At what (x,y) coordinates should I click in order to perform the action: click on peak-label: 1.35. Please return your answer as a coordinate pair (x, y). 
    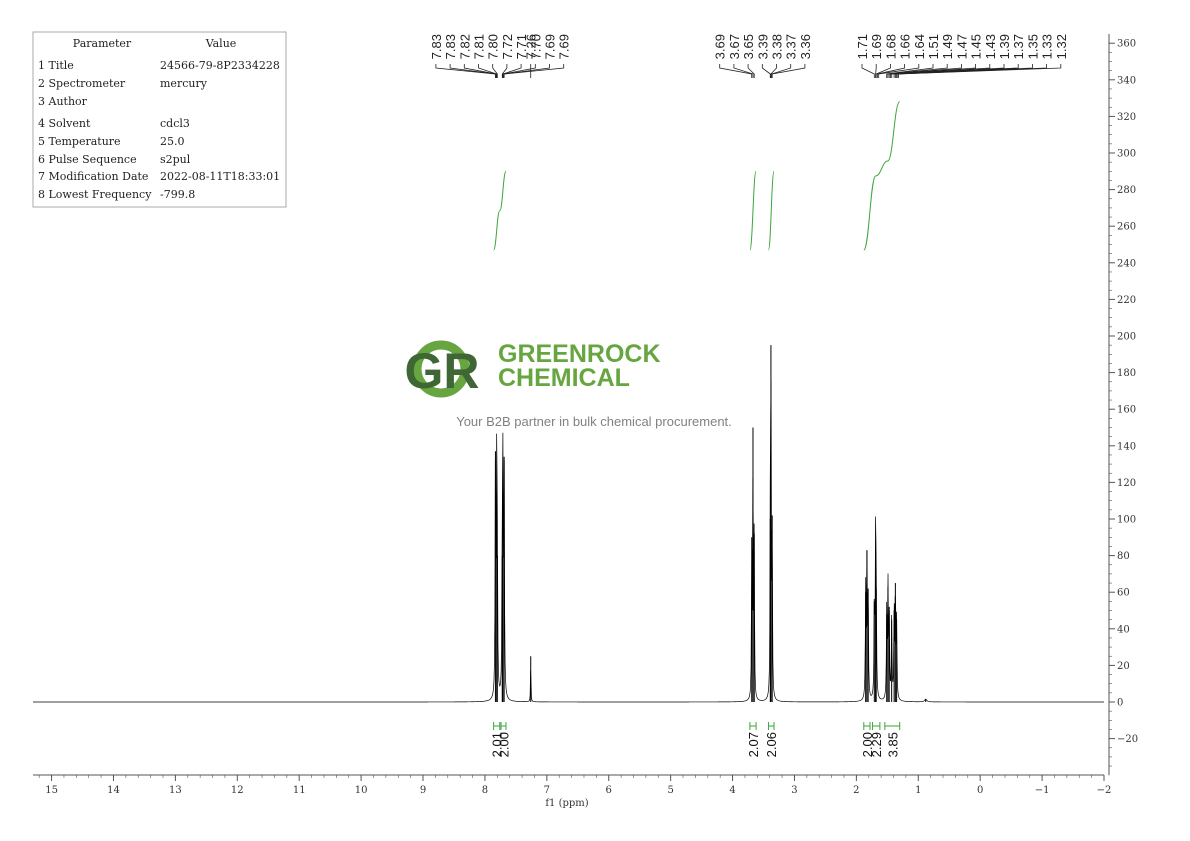
    Looking at the image, I should click on (1032, 46).